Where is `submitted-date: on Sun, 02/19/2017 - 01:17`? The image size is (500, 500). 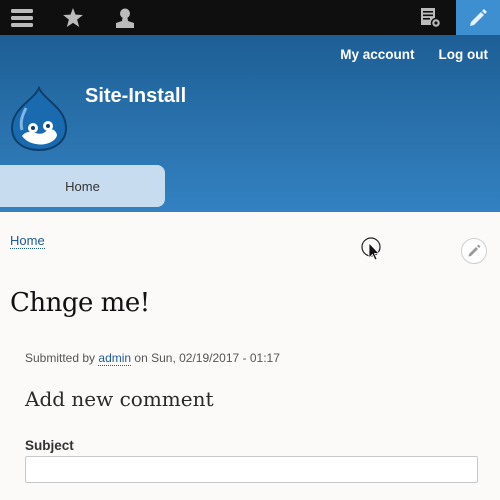
submitted-date: on Sun, 02/19/2017 - 01:17 is located at coordinates (207, 358).